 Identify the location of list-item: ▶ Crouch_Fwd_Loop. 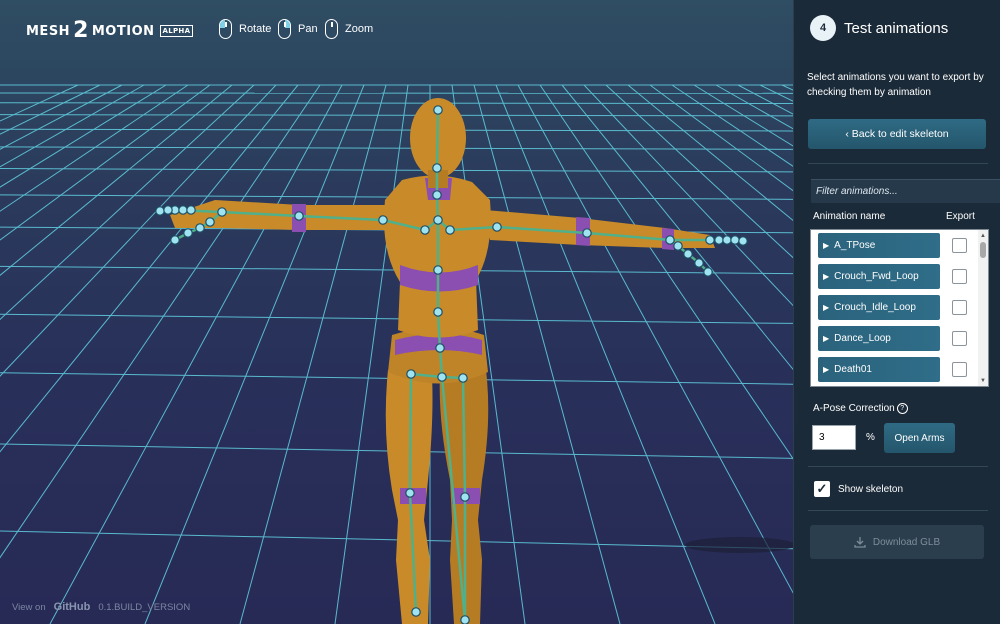
(899, 276).